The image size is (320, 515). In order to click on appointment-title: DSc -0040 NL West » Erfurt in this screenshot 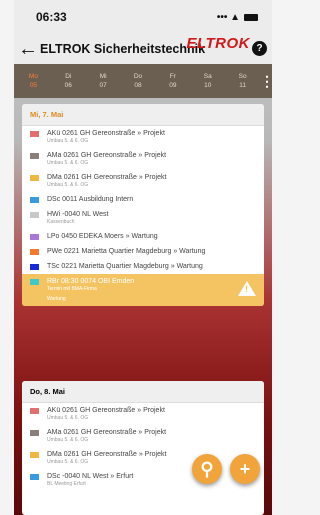, I will do `click(90, 476)`.